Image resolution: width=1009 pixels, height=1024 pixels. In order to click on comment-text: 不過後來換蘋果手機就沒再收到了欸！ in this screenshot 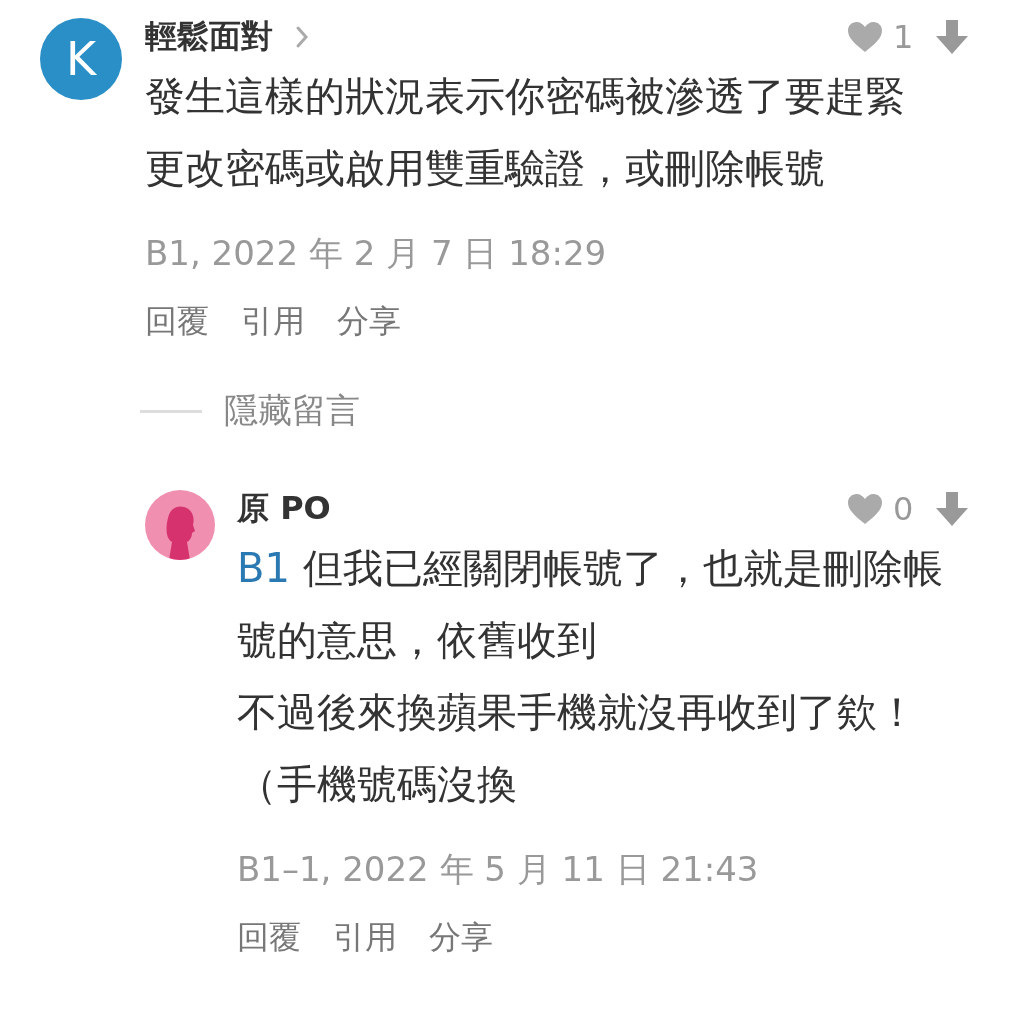, I will do `click(577, 712)`.